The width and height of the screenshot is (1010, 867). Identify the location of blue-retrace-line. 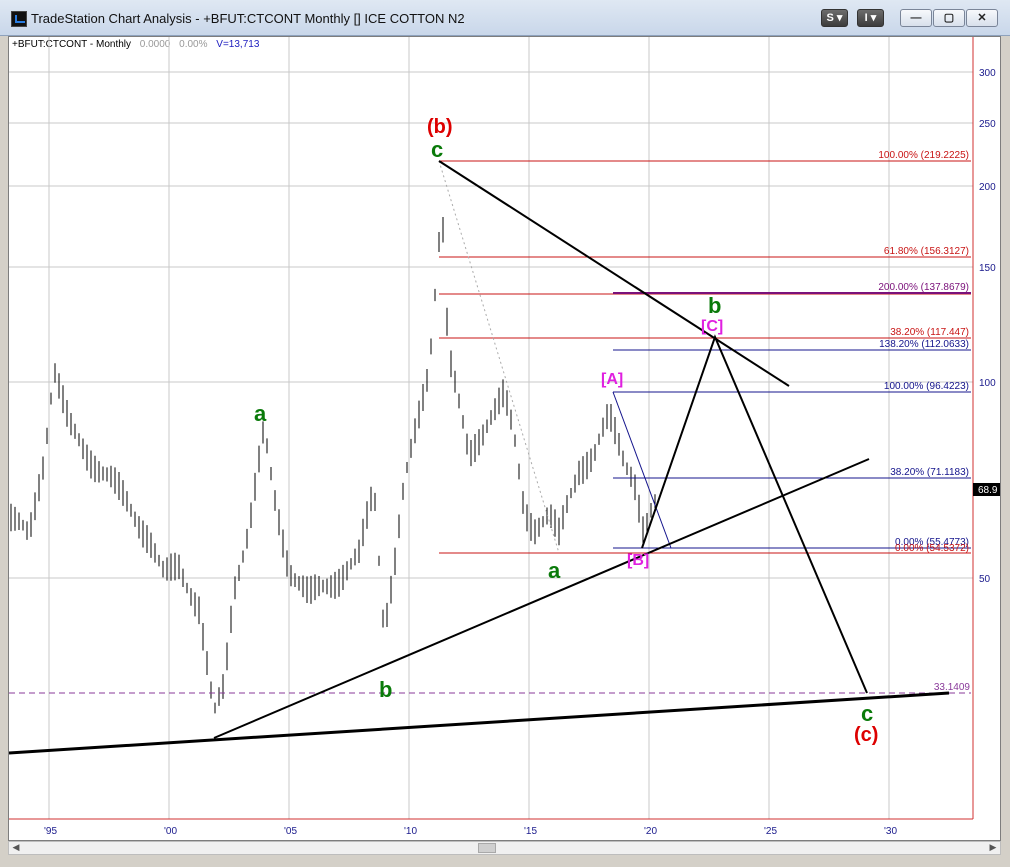
(642, 470).